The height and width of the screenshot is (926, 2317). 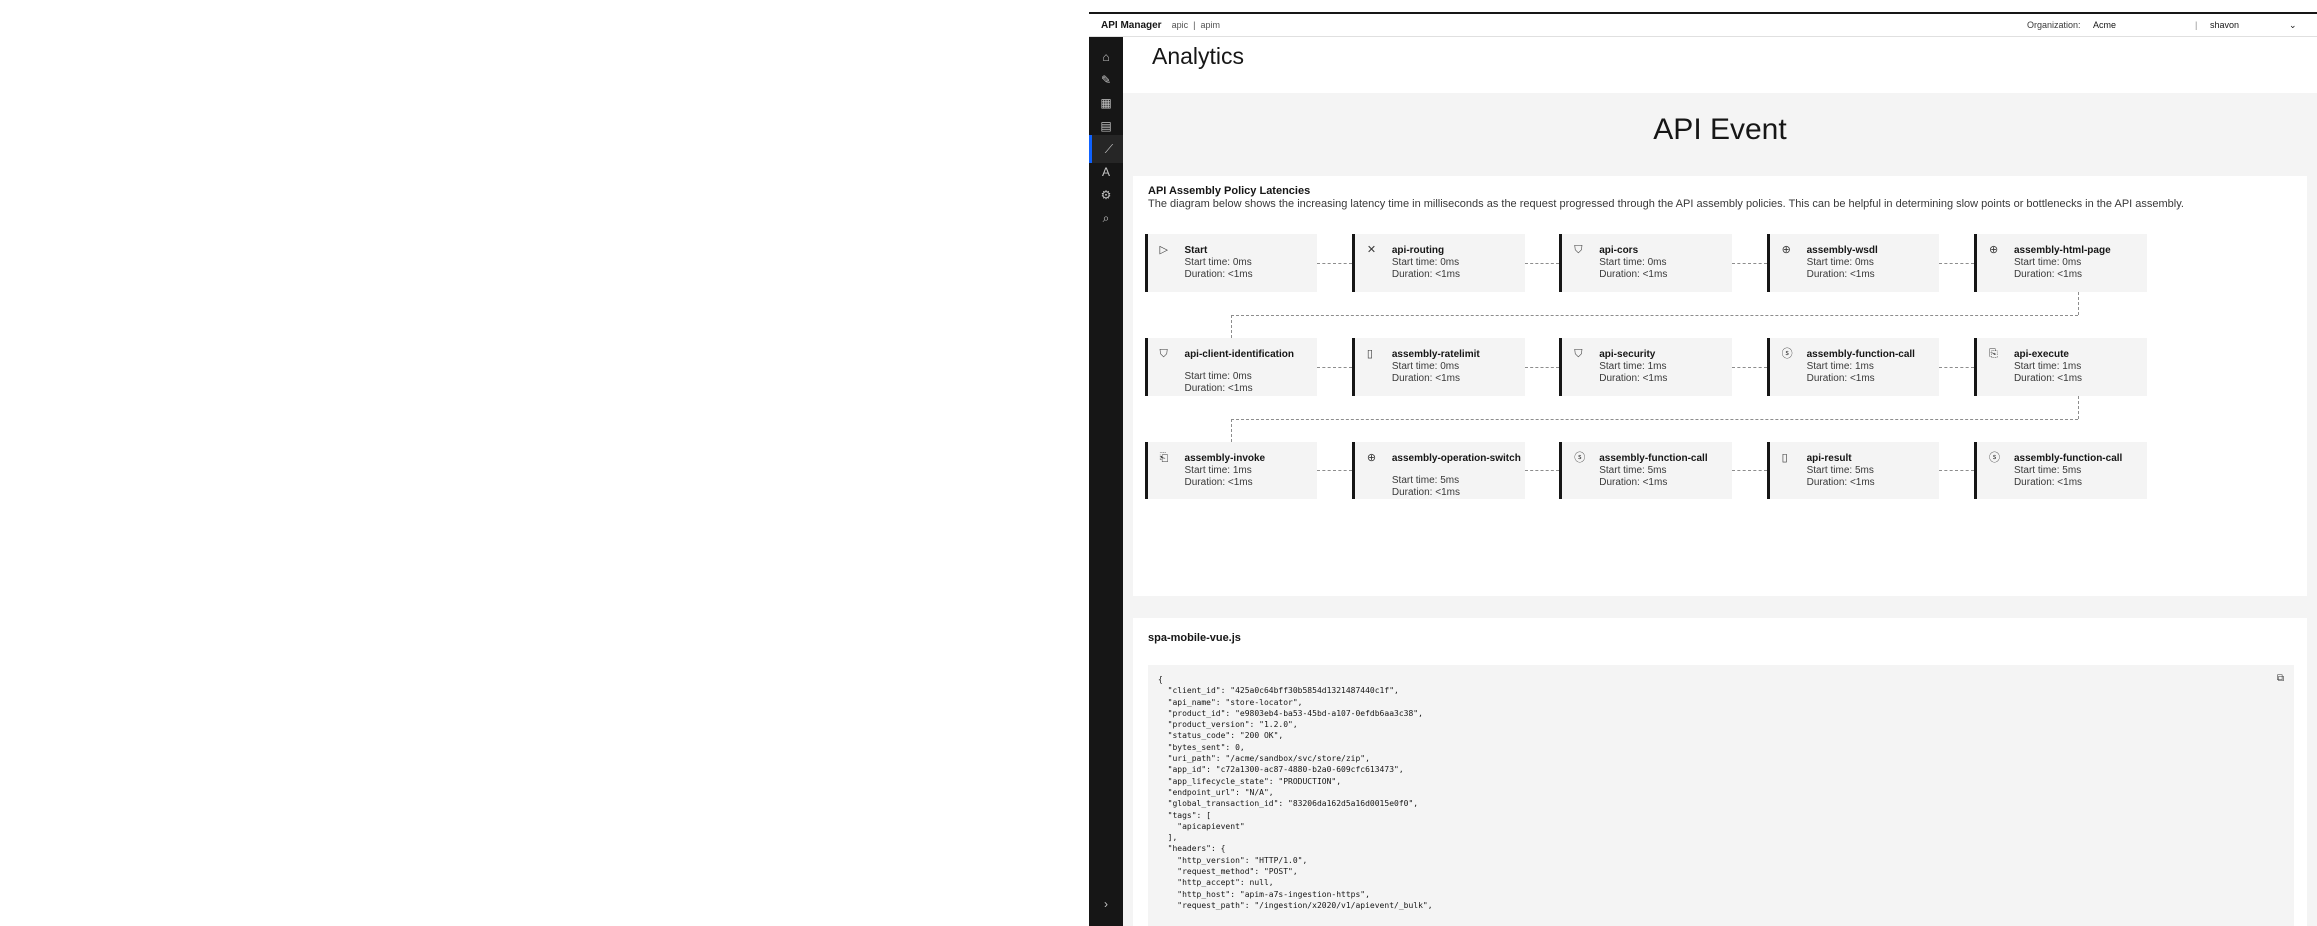 I want to click on policy-name: api-result, so click(x=1829, y=458).